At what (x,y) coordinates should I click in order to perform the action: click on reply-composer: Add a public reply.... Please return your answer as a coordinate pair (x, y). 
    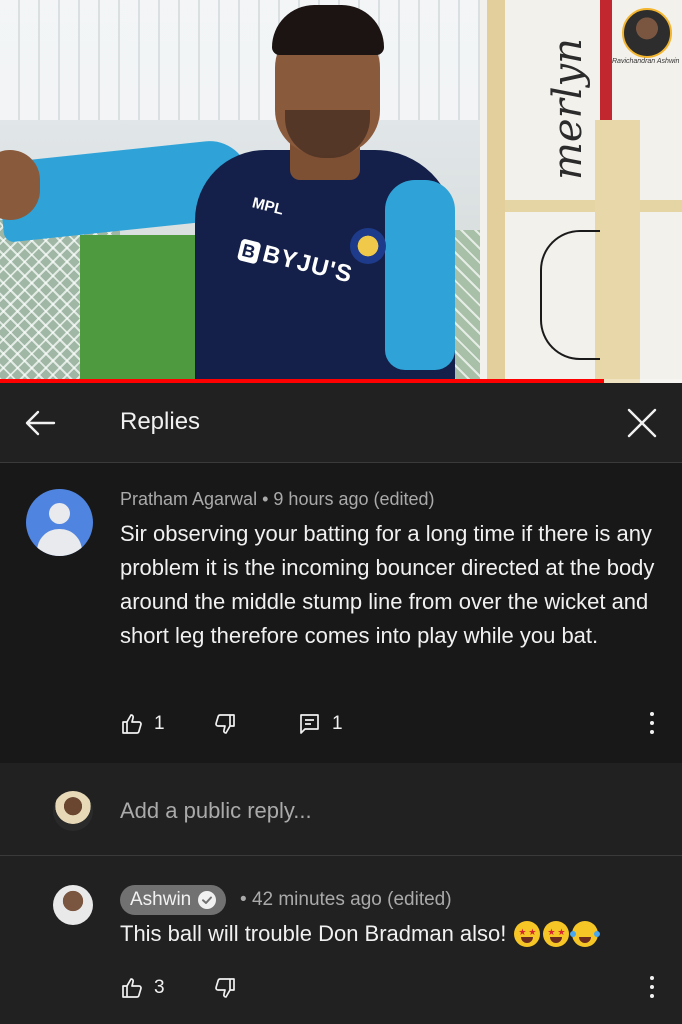
    Looking at the image, I should click on (341, 809).